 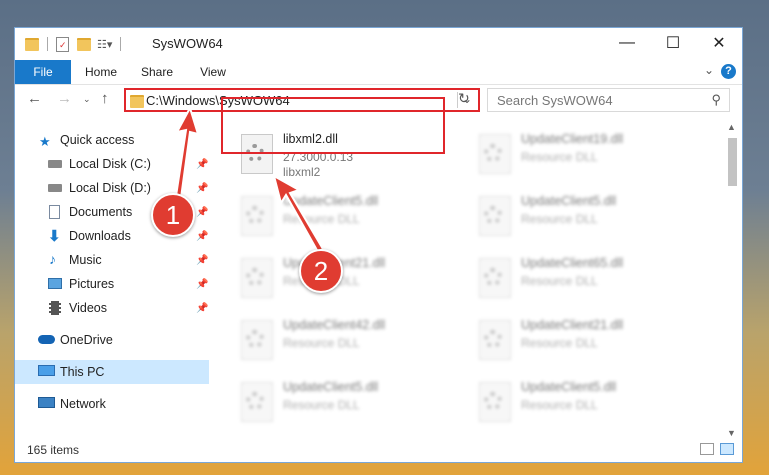 What do you see at coordinates (321, 271) in the screenshot?
I see `step-badge-2: 2` at bounding box center [321, 271].